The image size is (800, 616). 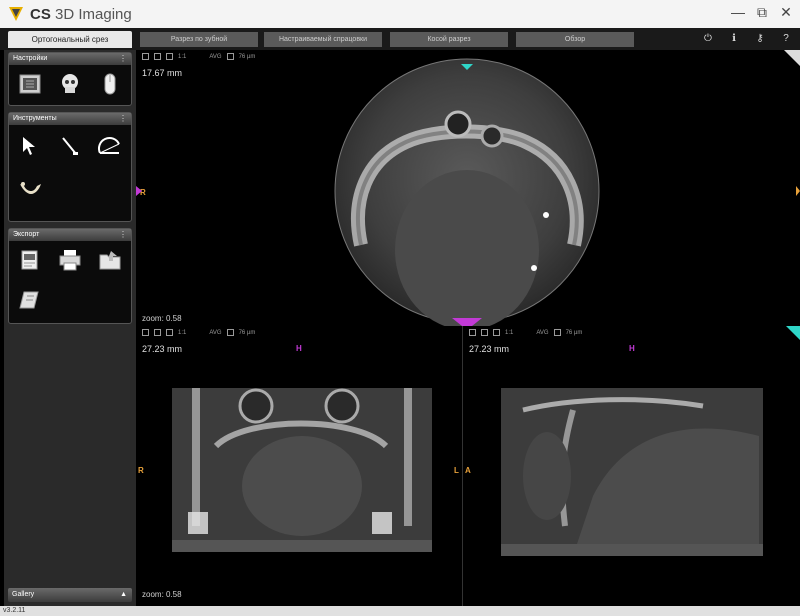 What do you see at coordinates (110, 146) in the screenshot?
I see `angle-measure-icon` at bounding box center [110, 146].